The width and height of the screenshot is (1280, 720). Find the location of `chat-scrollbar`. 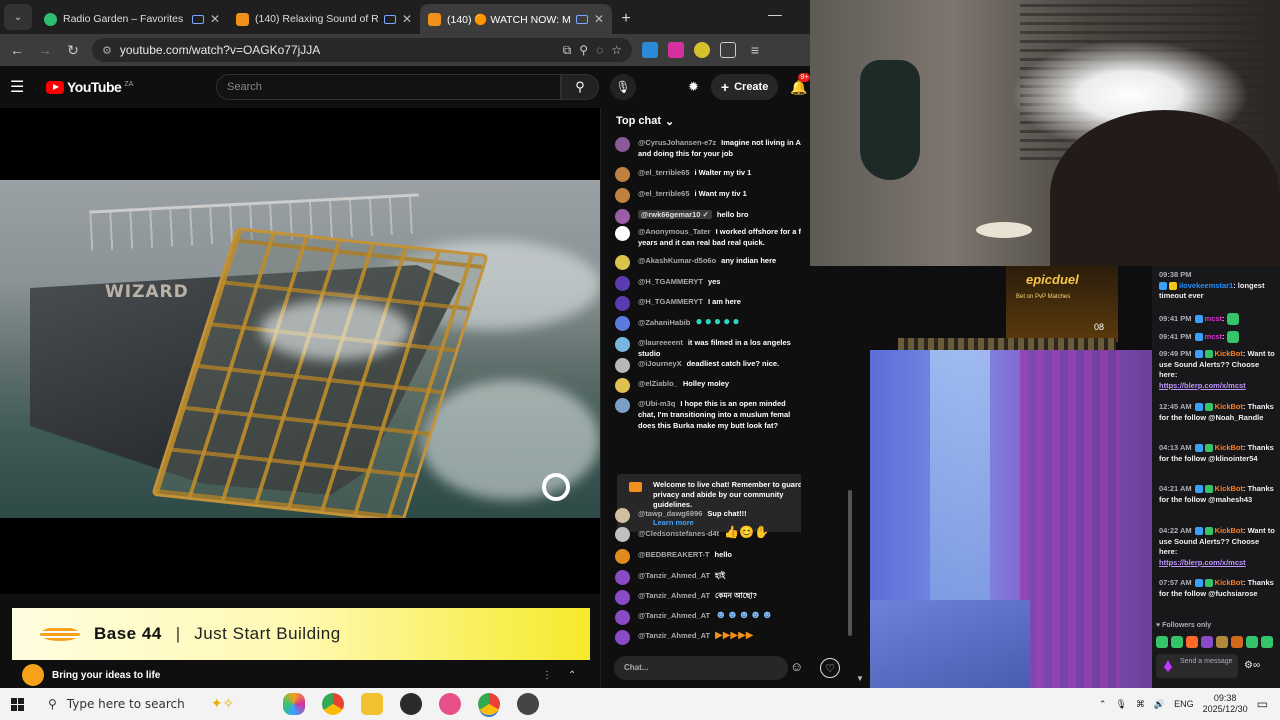

chat-scrollbar is located at coordinates (850, 563).